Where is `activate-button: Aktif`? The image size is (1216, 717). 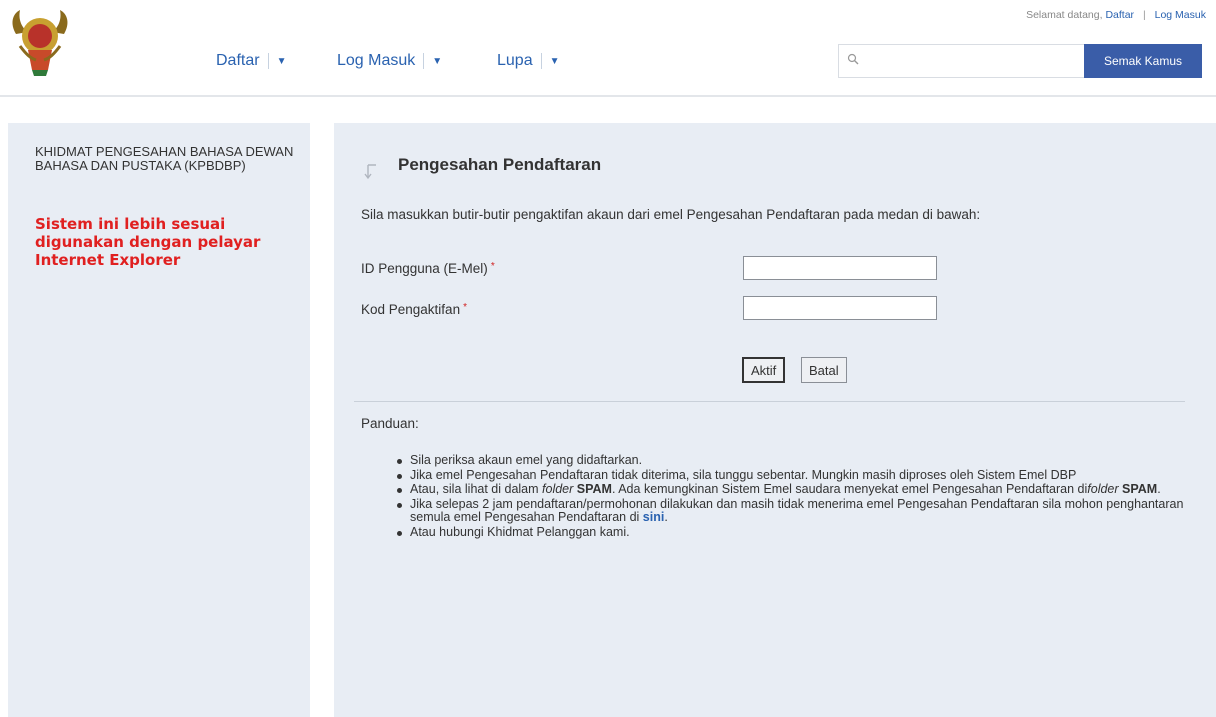
activate-button: Aktif is located at coordinates (764, 370).